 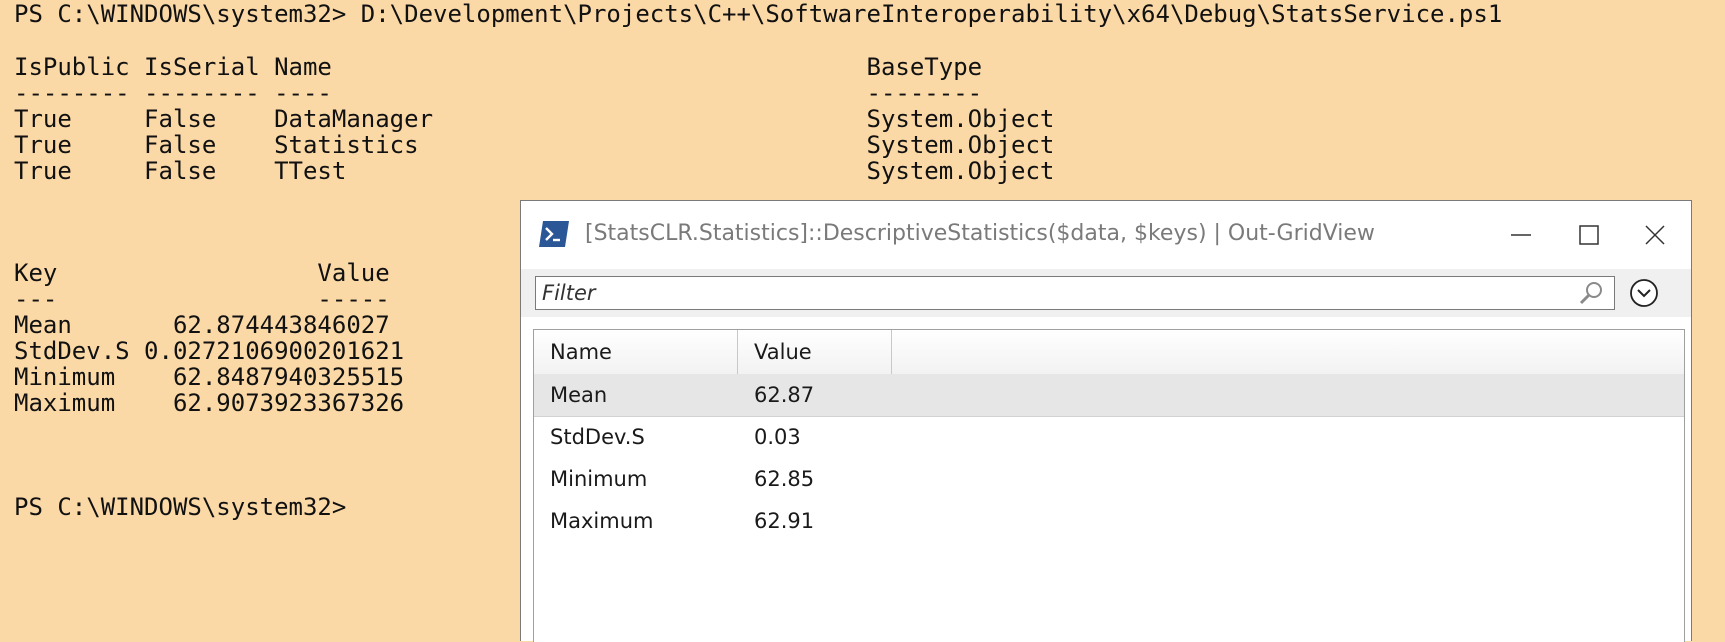 I want to click on stats-table-row: Maximum 62.9073923367326, so click(x=209, y=403).